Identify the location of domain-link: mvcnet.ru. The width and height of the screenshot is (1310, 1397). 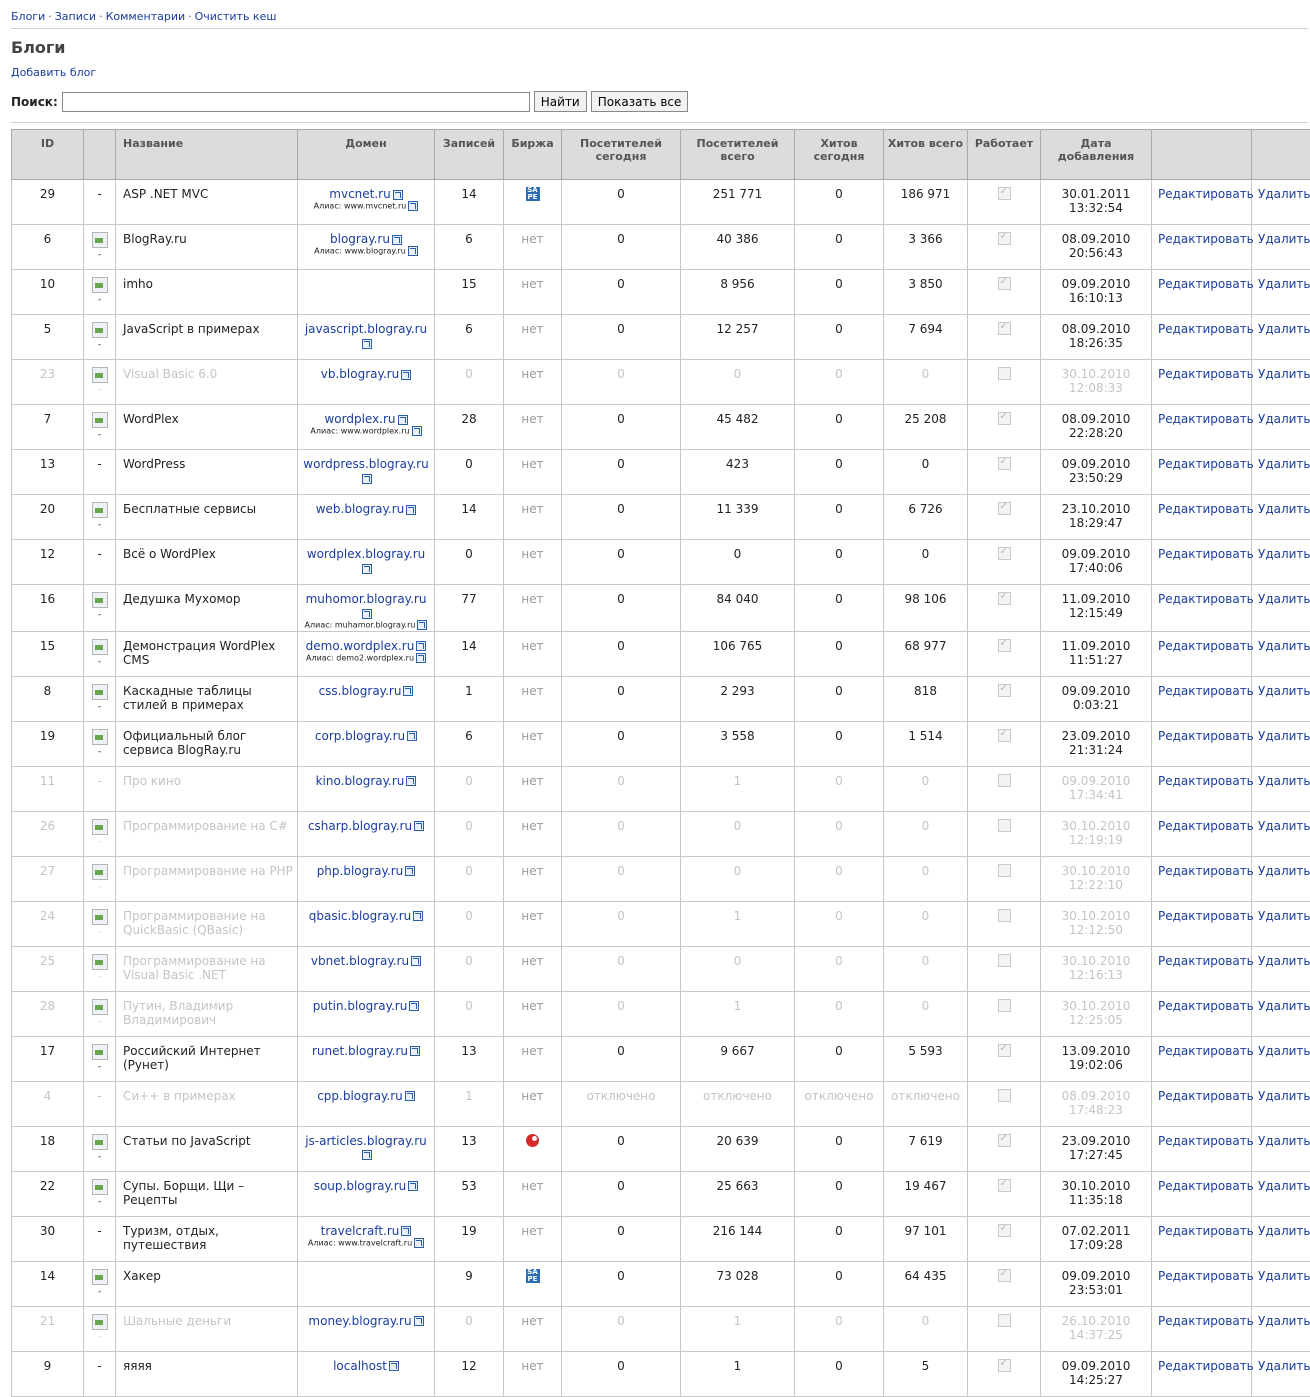
(359, 194).